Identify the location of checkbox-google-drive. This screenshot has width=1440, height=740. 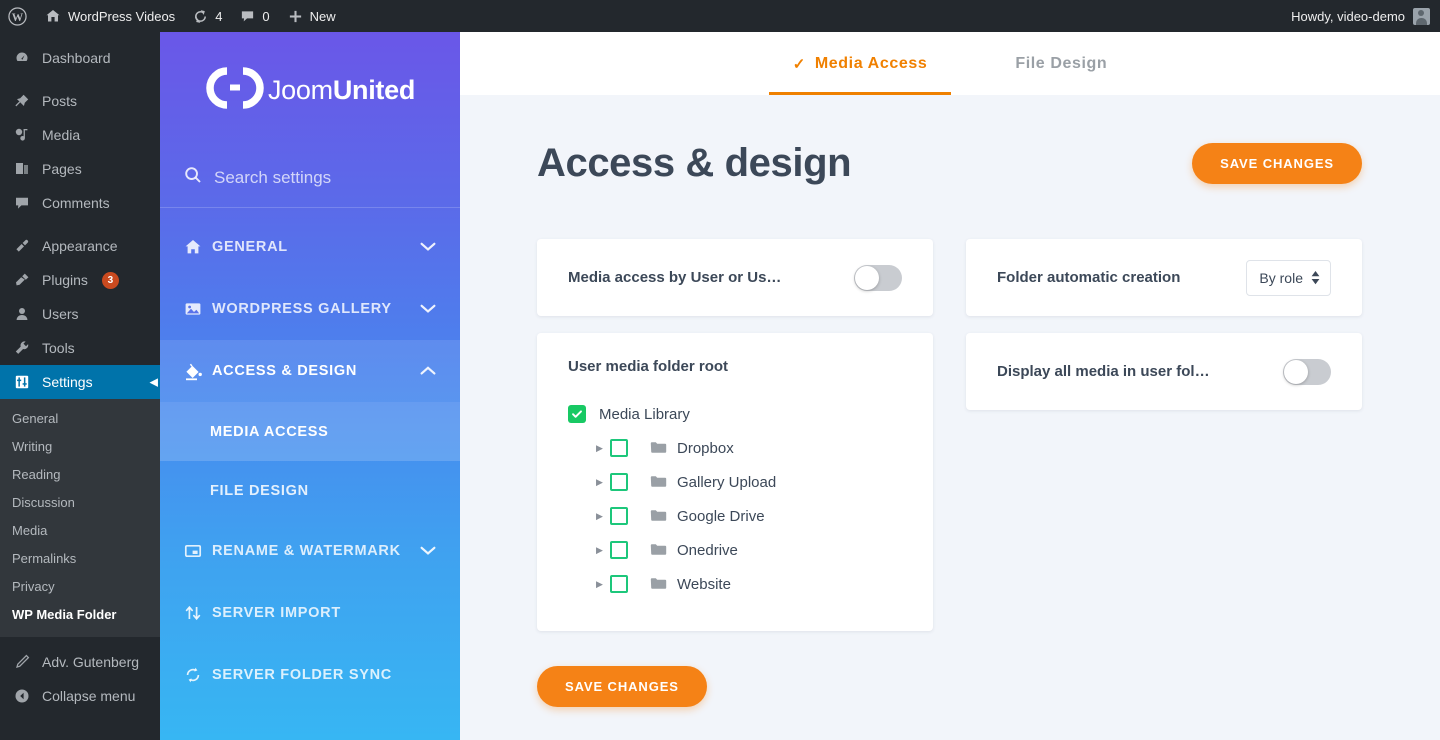
(619, 516).